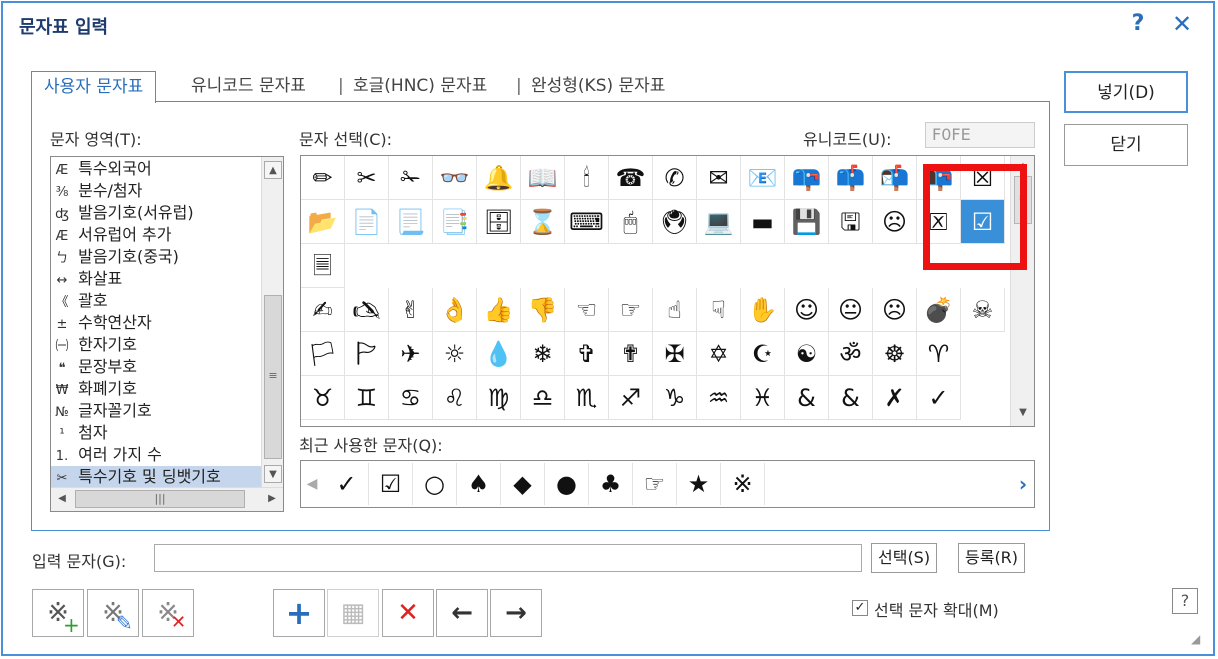 This screenshot has height=659, width=1218. I want to click on enlarge-checkbox: ✓, so click(860, 608).